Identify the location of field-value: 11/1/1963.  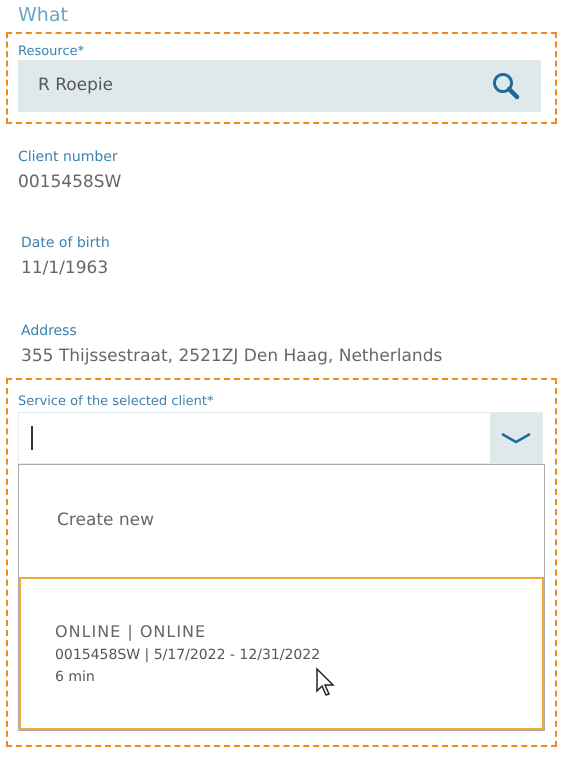
(64, 268).